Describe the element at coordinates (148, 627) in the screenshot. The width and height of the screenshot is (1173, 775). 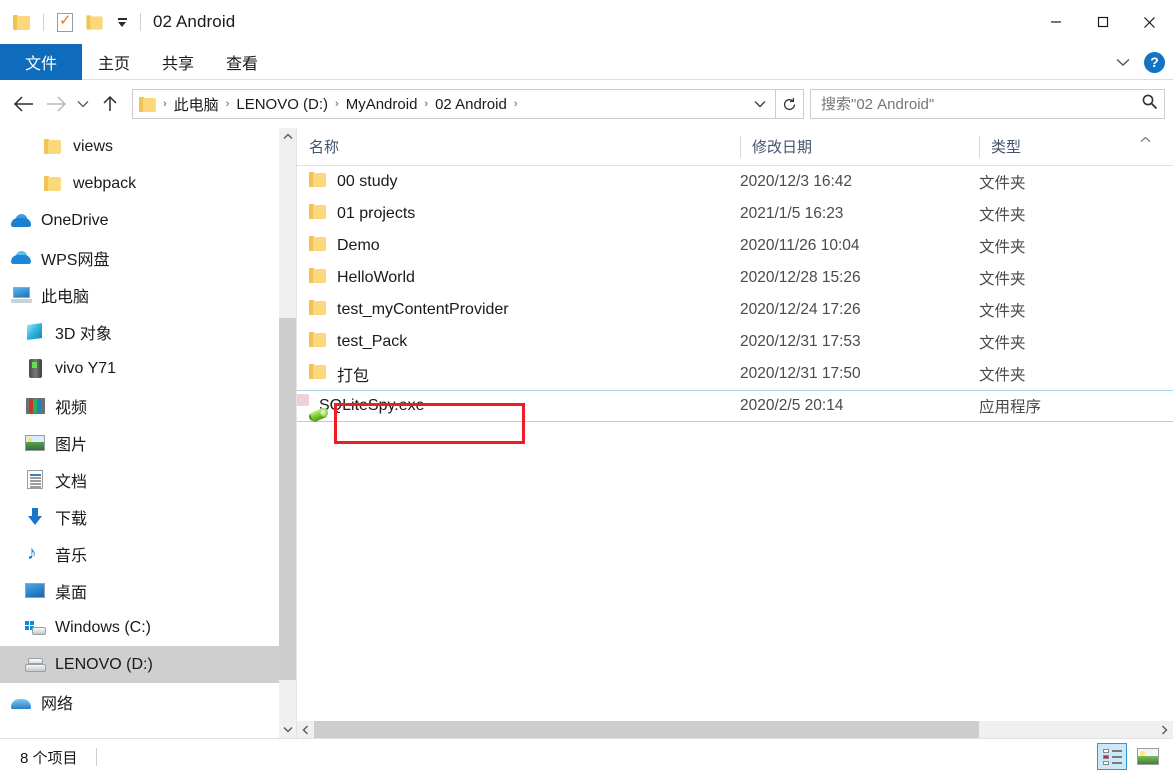
I see `sidebar-item-windows-c: Windows (C:)` at that location.